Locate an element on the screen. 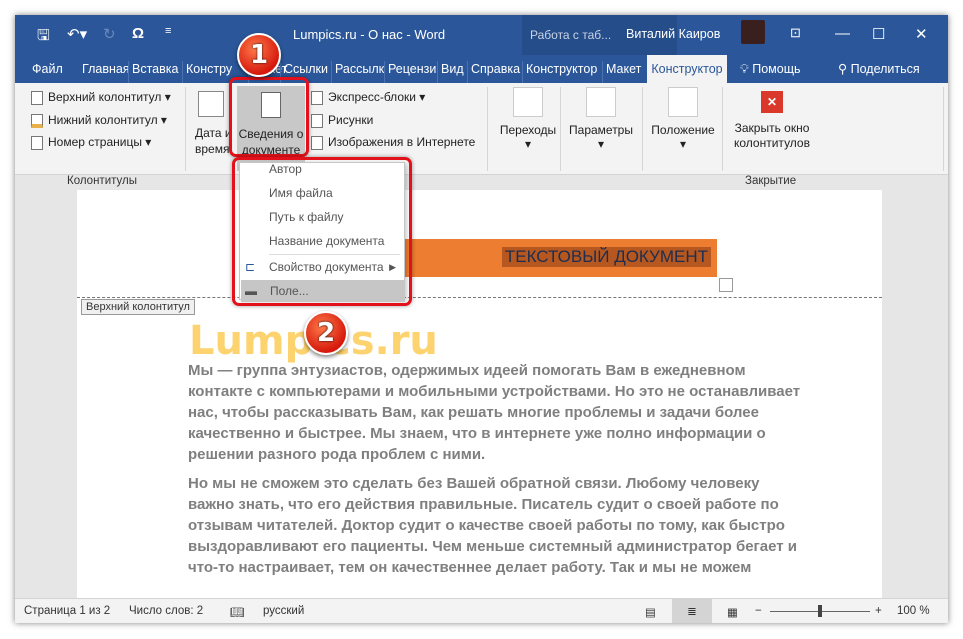 The height and width of the screenshot is (639, 963). options-button: Параметры ▾ is located at coordinates (601, 119).